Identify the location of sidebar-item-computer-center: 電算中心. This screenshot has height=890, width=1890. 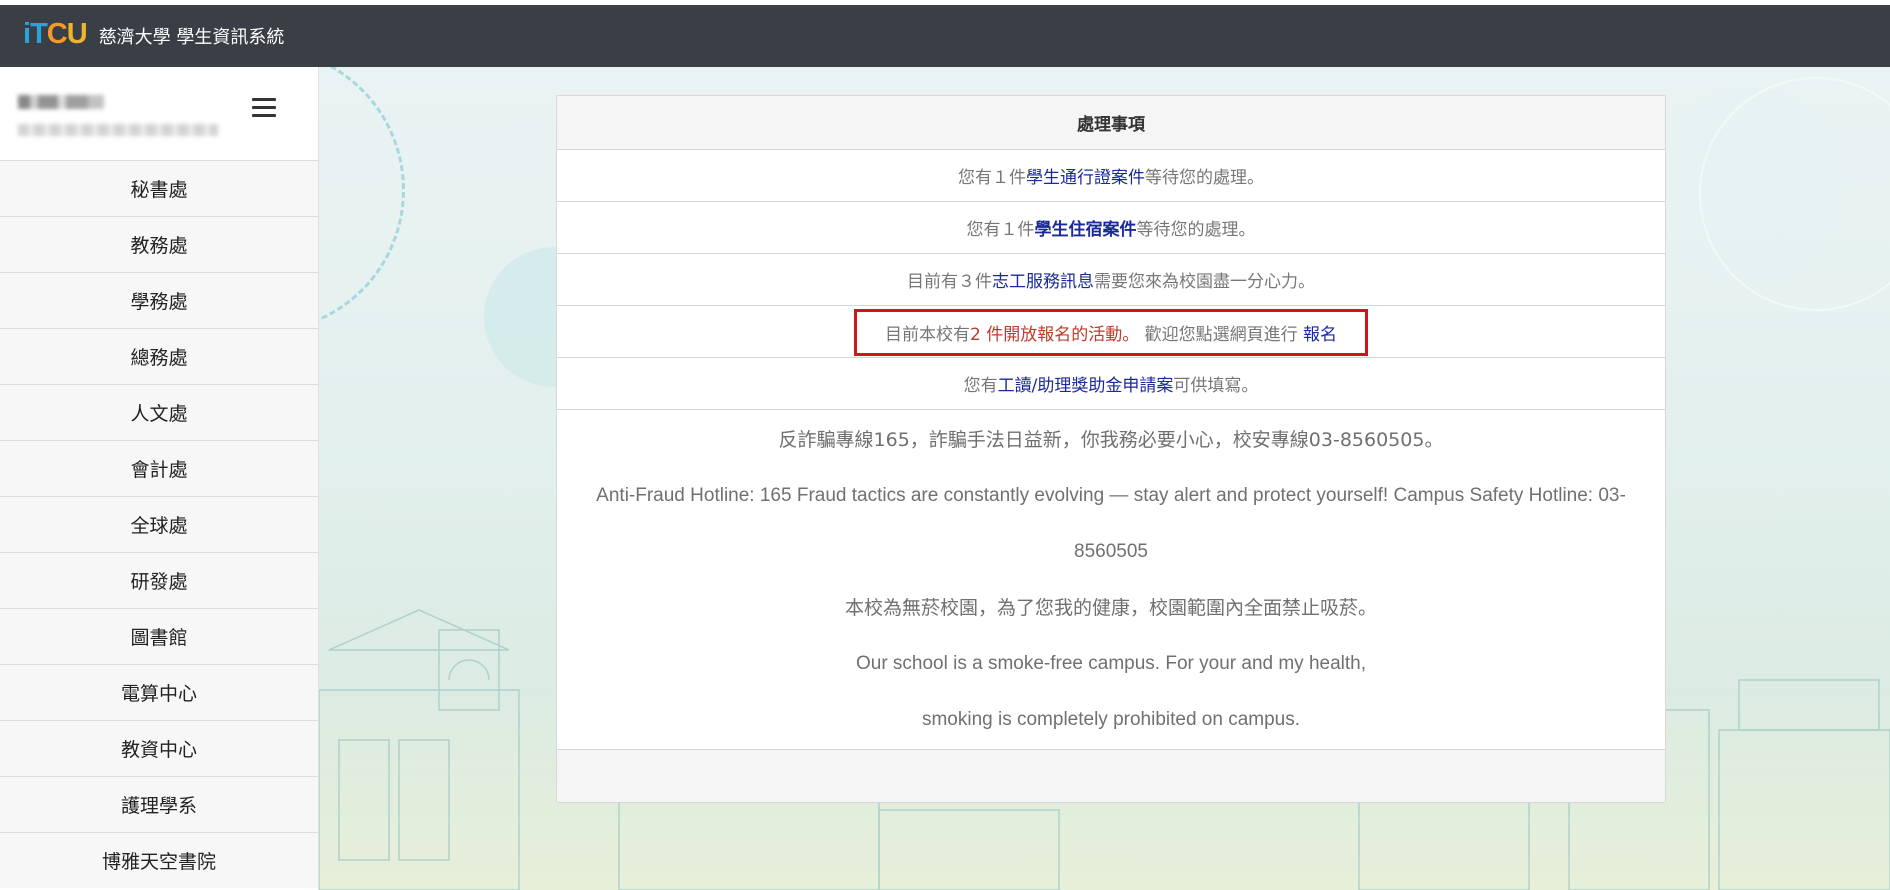
(159, 692).